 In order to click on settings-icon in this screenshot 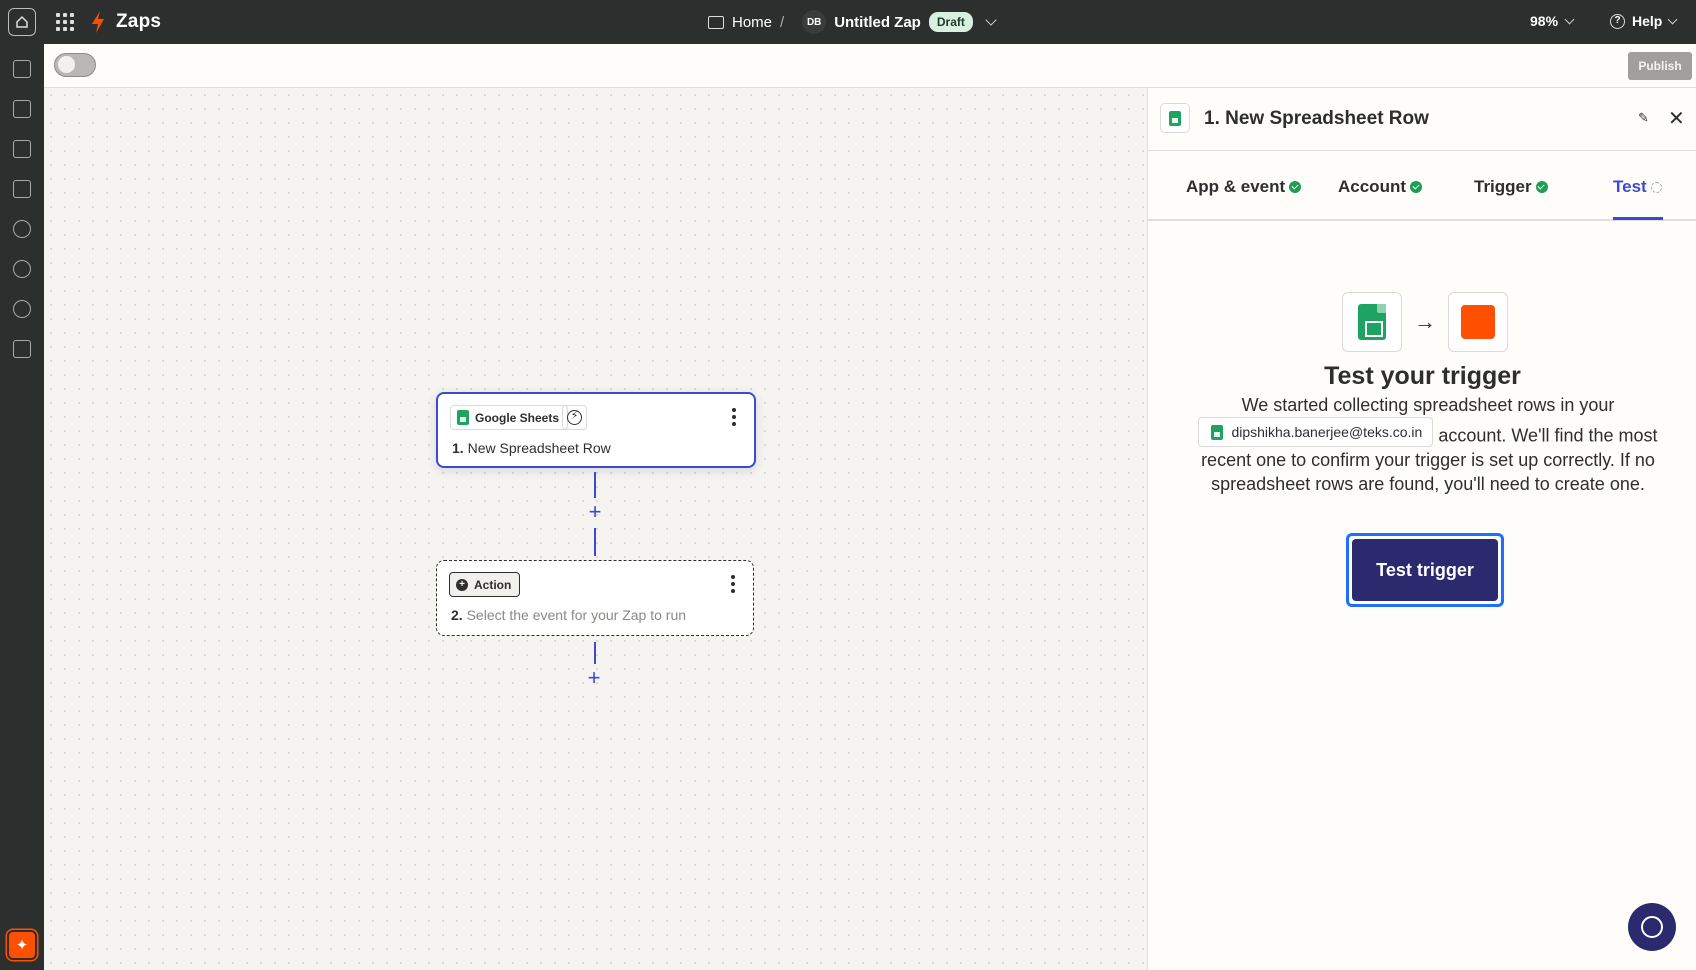, I will do `click(22, 309)`.